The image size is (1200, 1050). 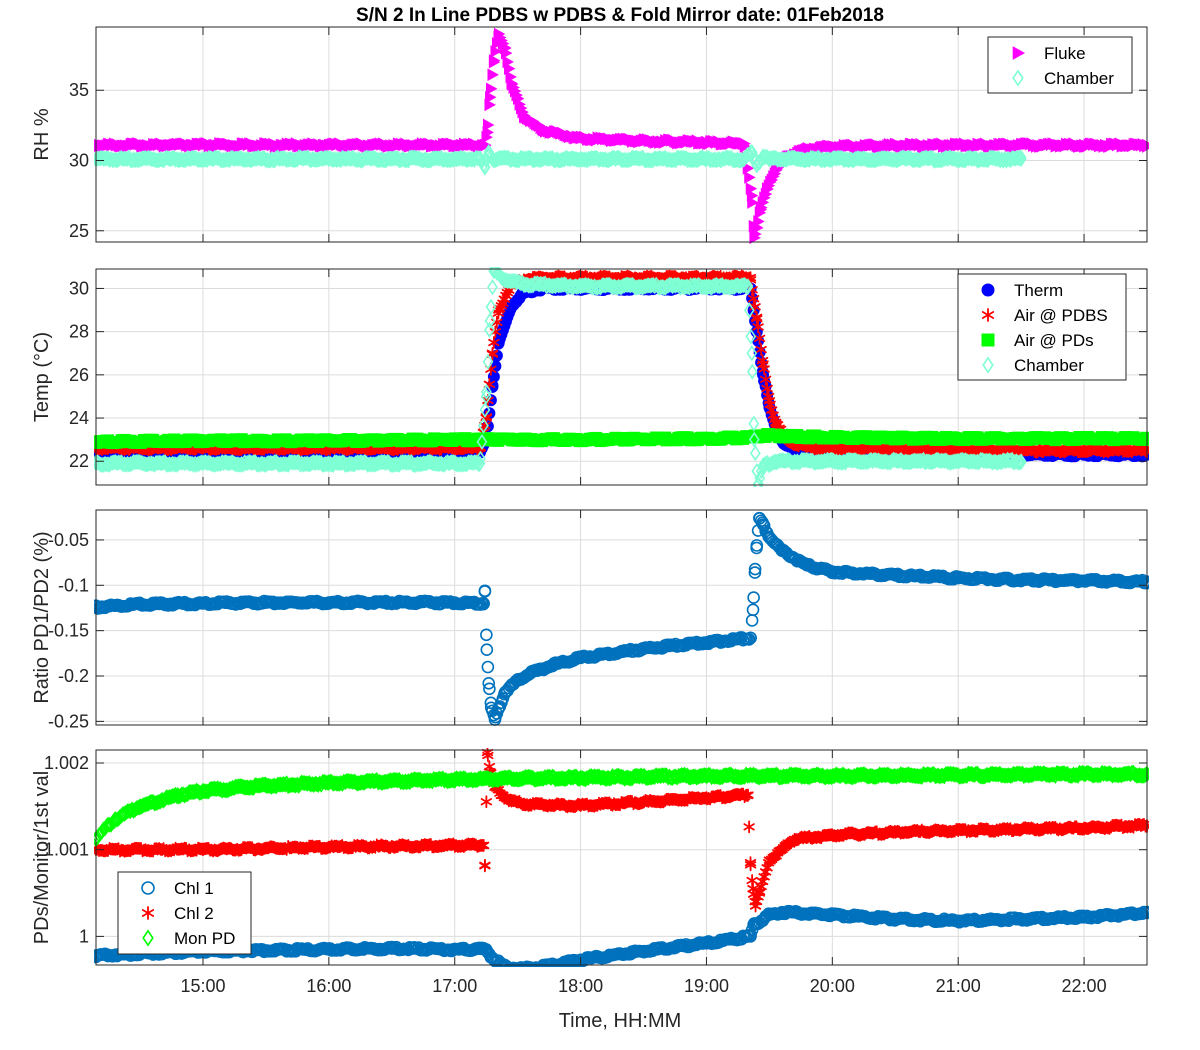 What do you see at coordinates (42, 134) in the screenshot?
I see `y-axis-label: RH %` at bounding box center [42, 134].